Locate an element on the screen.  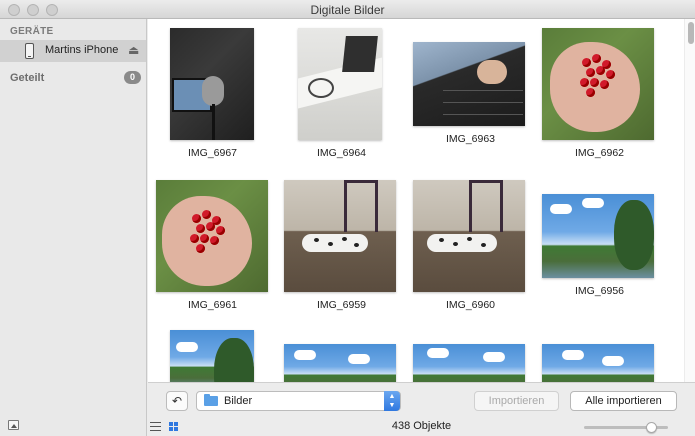
import-toolbar: ↶ Bilder ▲ ▼ Importieren Alle importieren is located at coordinates (421, 400).